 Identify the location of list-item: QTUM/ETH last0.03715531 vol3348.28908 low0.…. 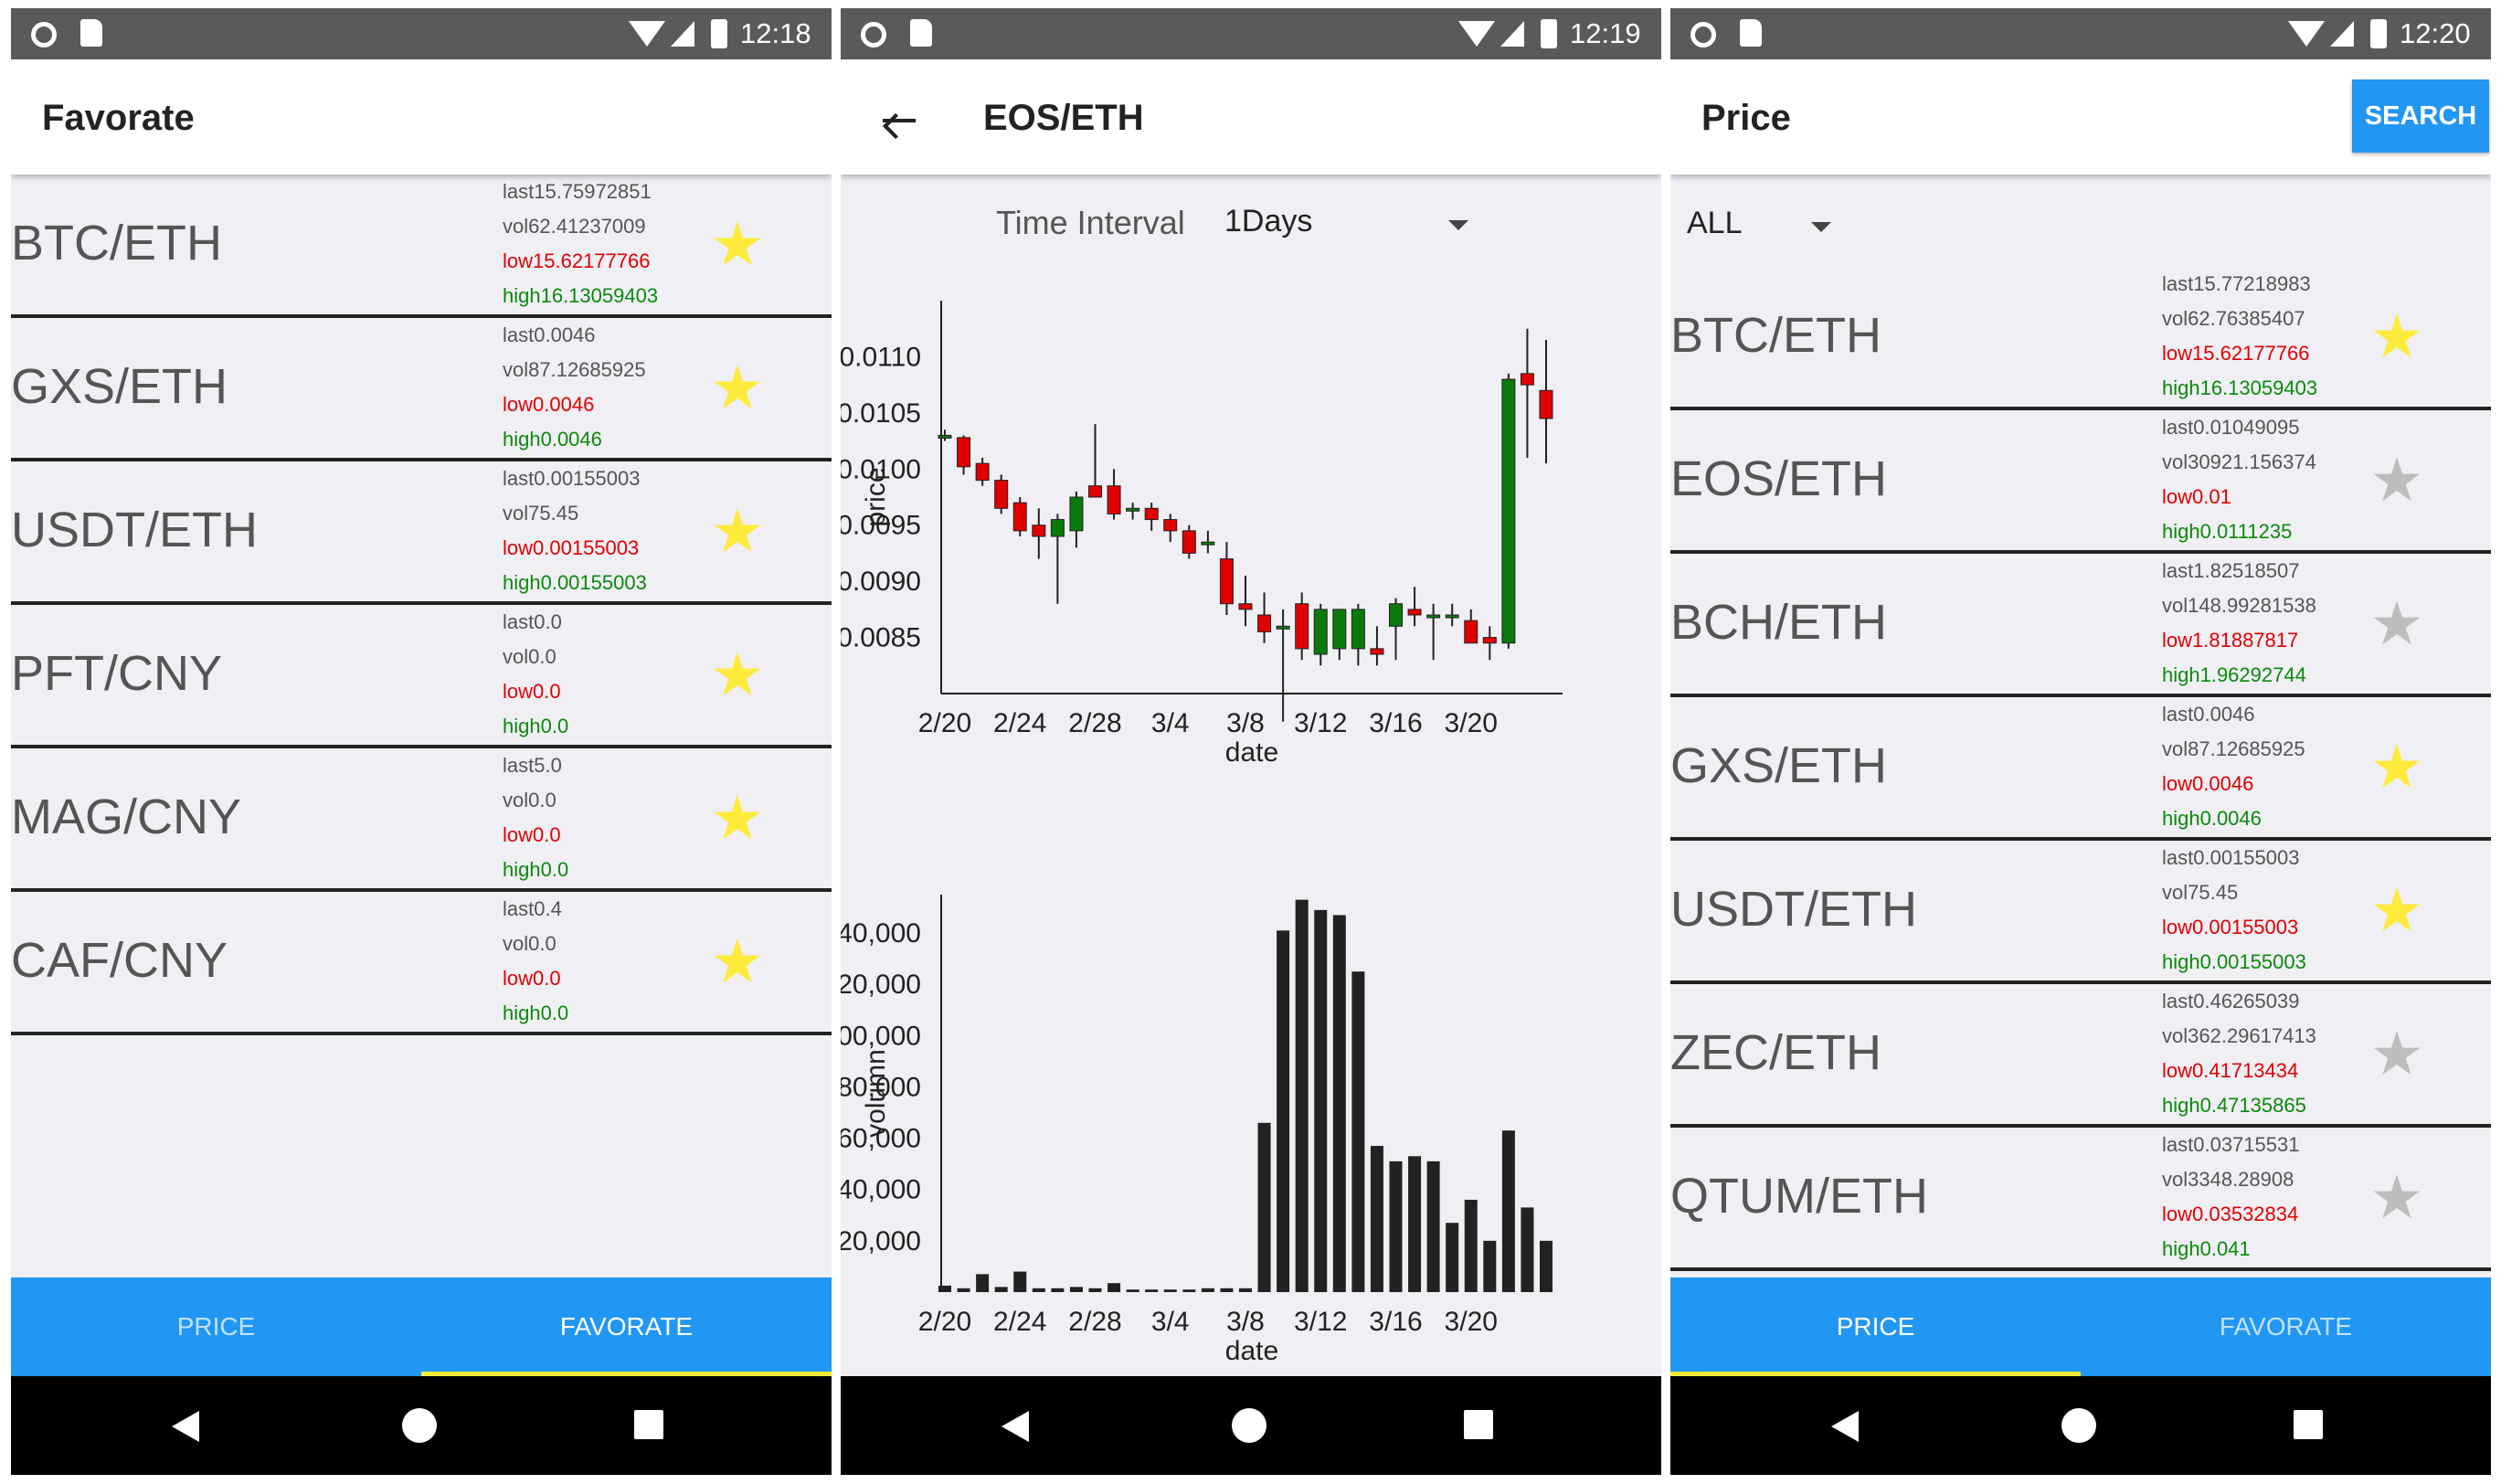
(2080, 1199).